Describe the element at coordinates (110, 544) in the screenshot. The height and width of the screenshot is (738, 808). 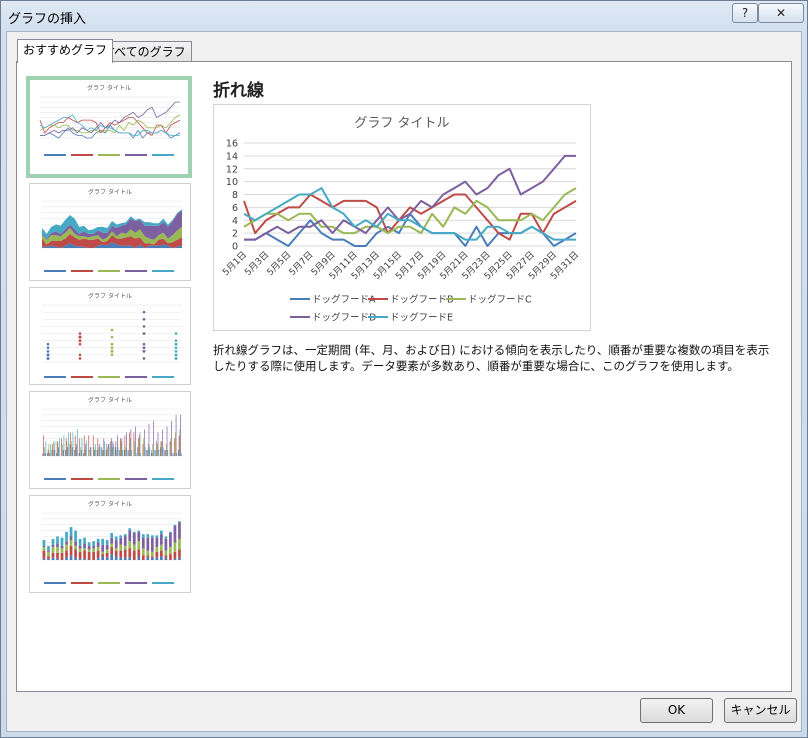
I see `thumbnail-stacked-column-chart: グラフ タイトル` at that location.